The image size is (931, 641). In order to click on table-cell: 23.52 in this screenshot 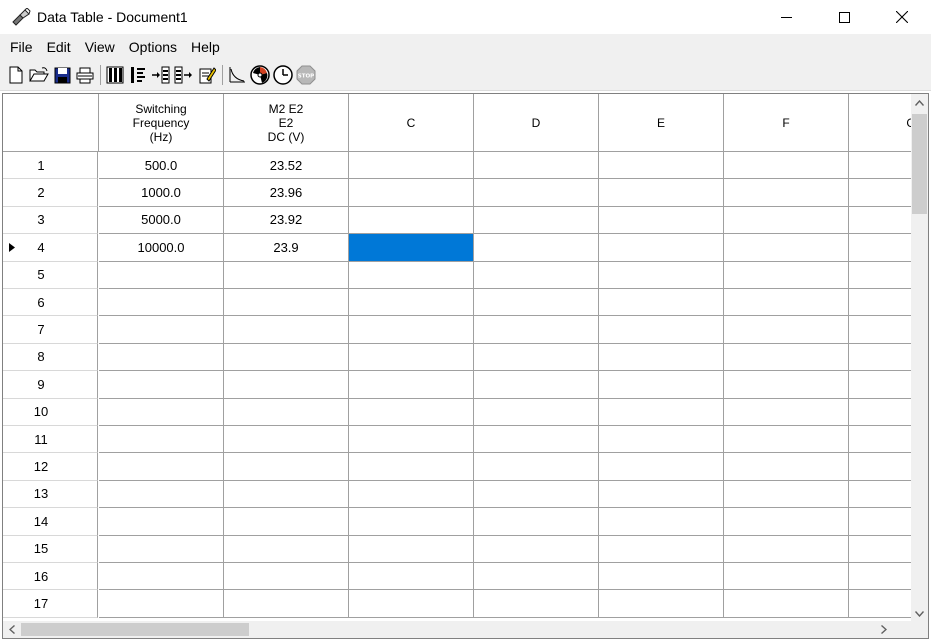, I will do `click(286, 166)`.